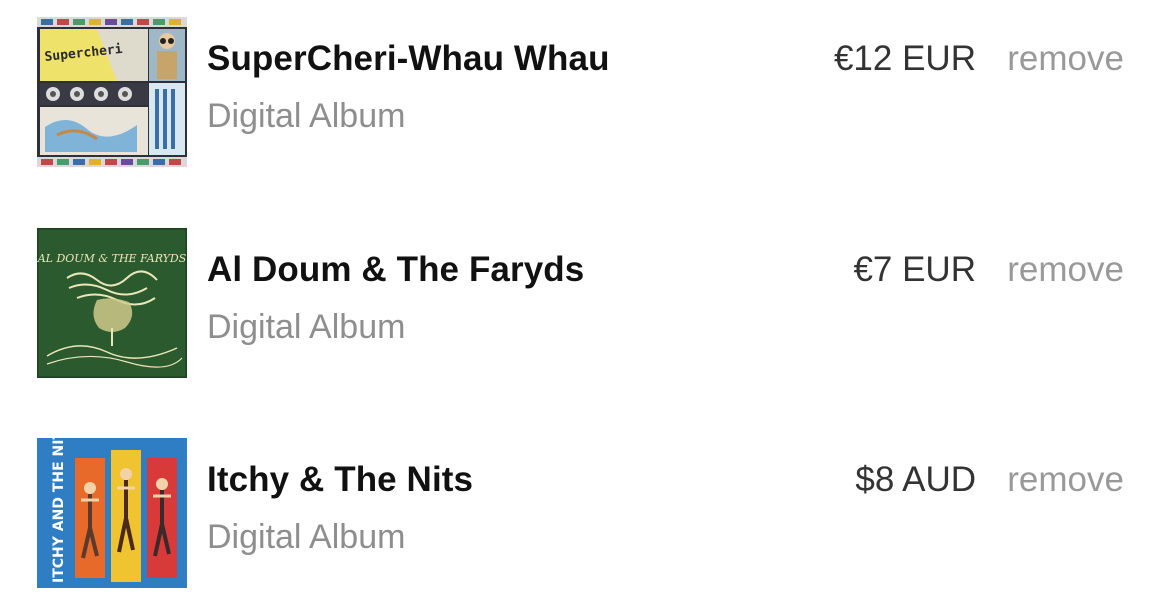  I want to click on album-art-itchy-text: ITCHY AND THE NITS, so click(59, 510).